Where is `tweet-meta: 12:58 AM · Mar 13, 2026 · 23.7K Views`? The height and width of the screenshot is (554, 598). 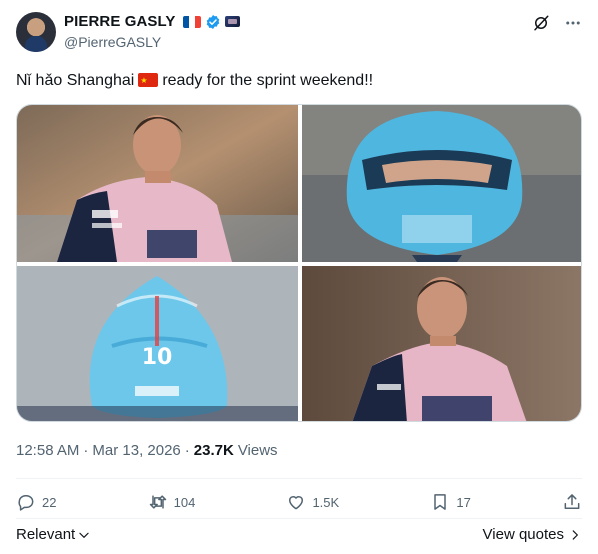 tweet-meta: 12:58 AM · Mar 13, 2026 · 23.7K Views is located at coordinates (147, 450).